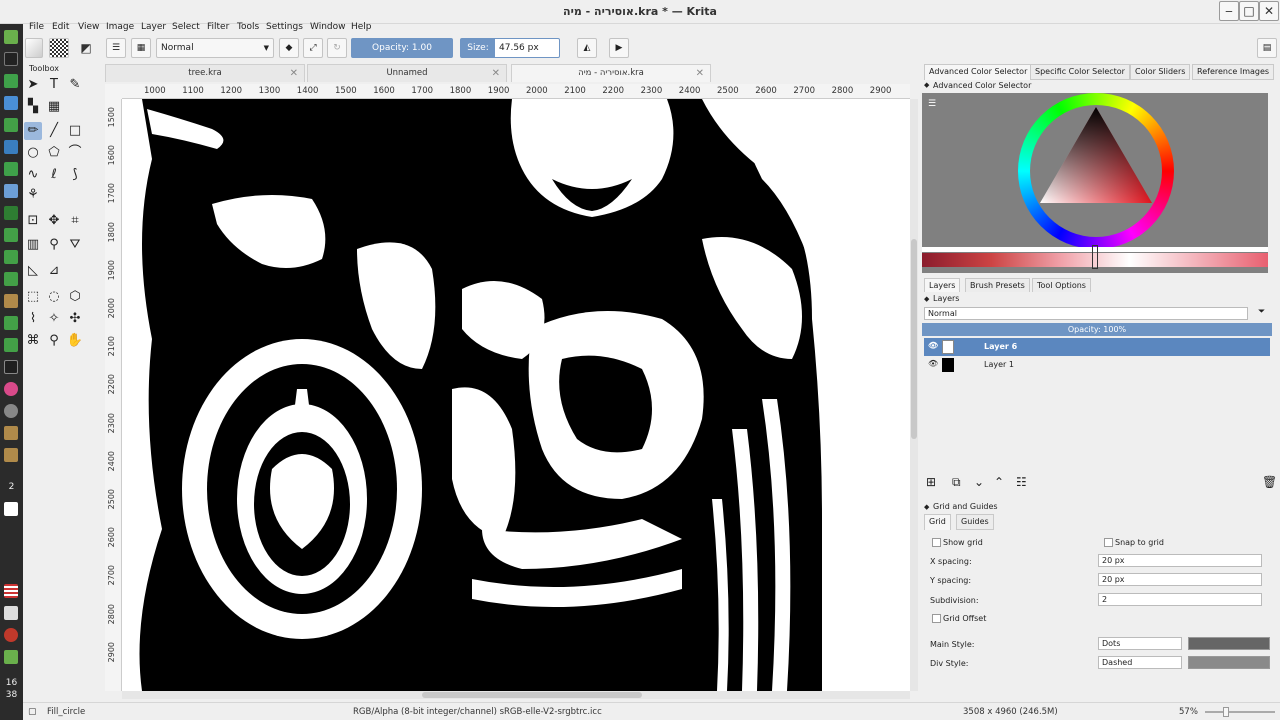 The width and height of the screenshot is (1280, 720). Describe the element at coordinates (1097, 347) in the screenshot. I see `layer-row: 👁 Layer 6` at that location.